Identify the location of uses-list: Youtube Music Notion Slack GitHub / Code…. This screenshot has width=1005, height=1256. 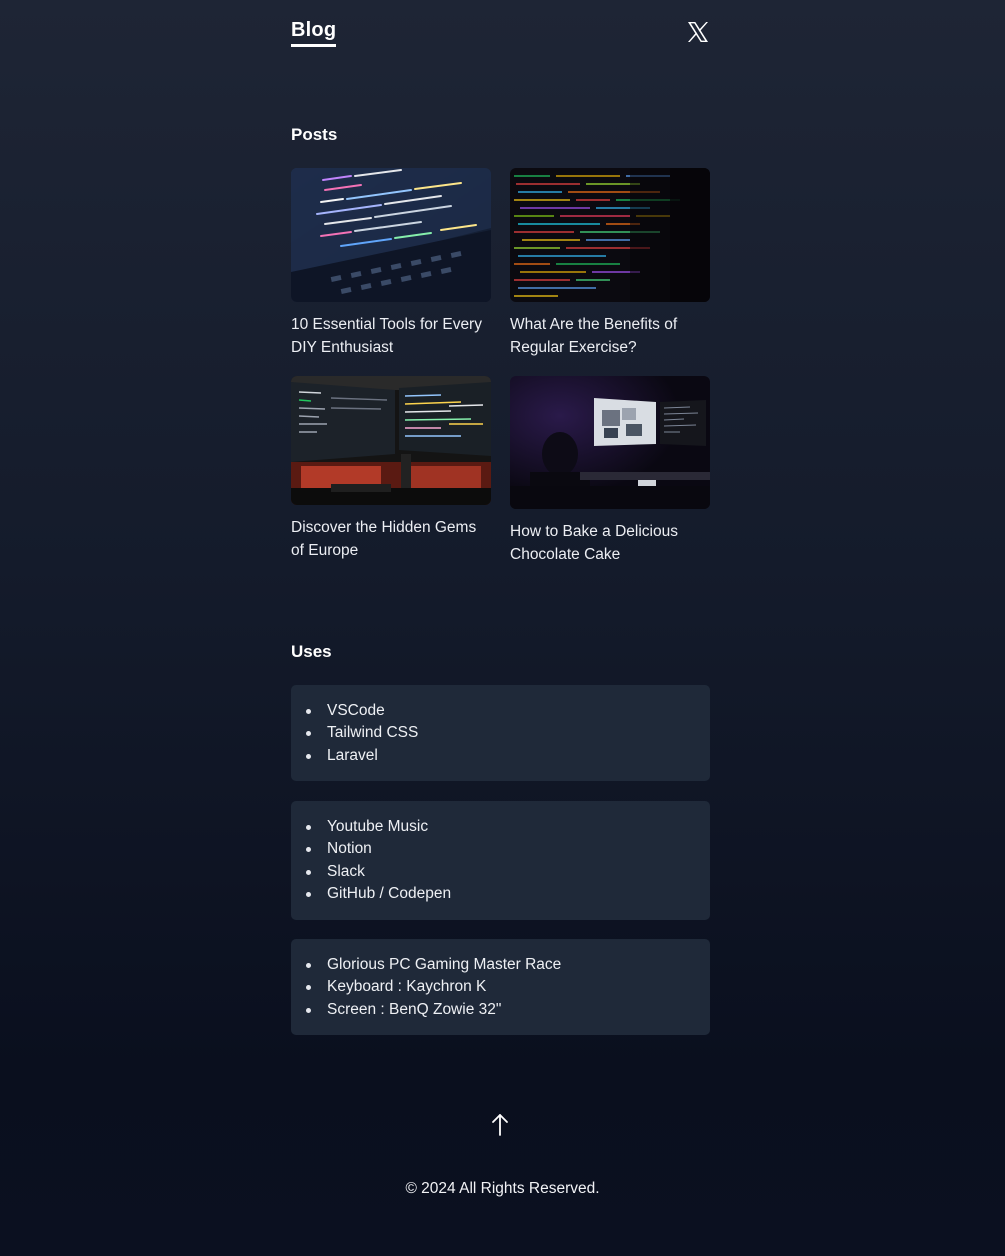
(500, 861).